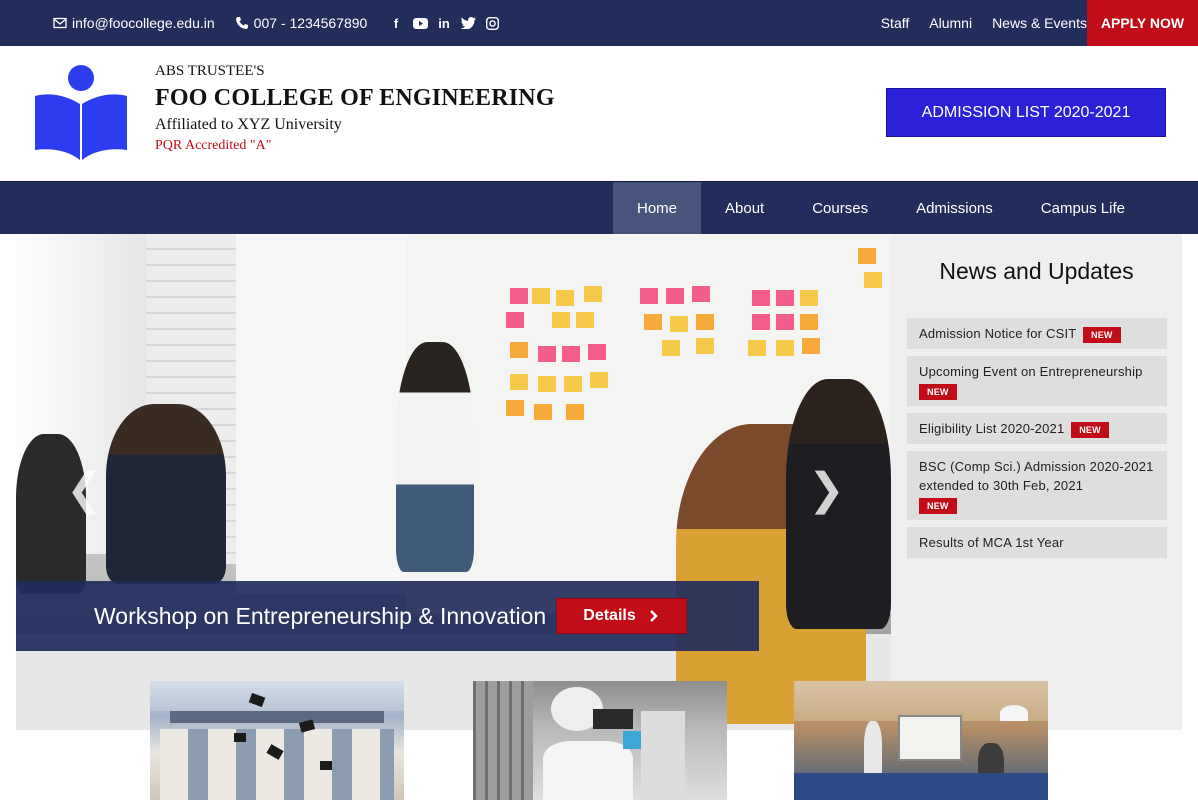 Image resolution: width=1198 pixels, height=800 pixels. Describe the element at coordinates (600, 740) in the screenshot. I see `lab-card-image` at that location.